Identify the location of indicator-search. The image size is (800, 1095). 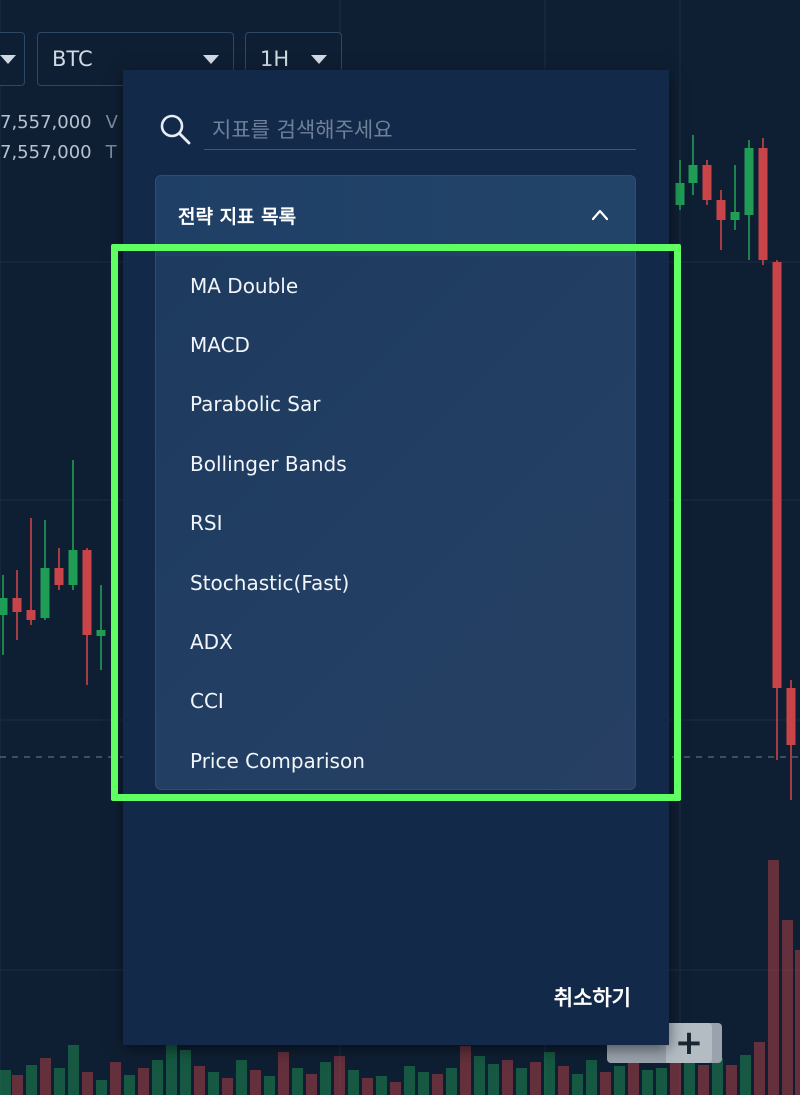
(397, 131).